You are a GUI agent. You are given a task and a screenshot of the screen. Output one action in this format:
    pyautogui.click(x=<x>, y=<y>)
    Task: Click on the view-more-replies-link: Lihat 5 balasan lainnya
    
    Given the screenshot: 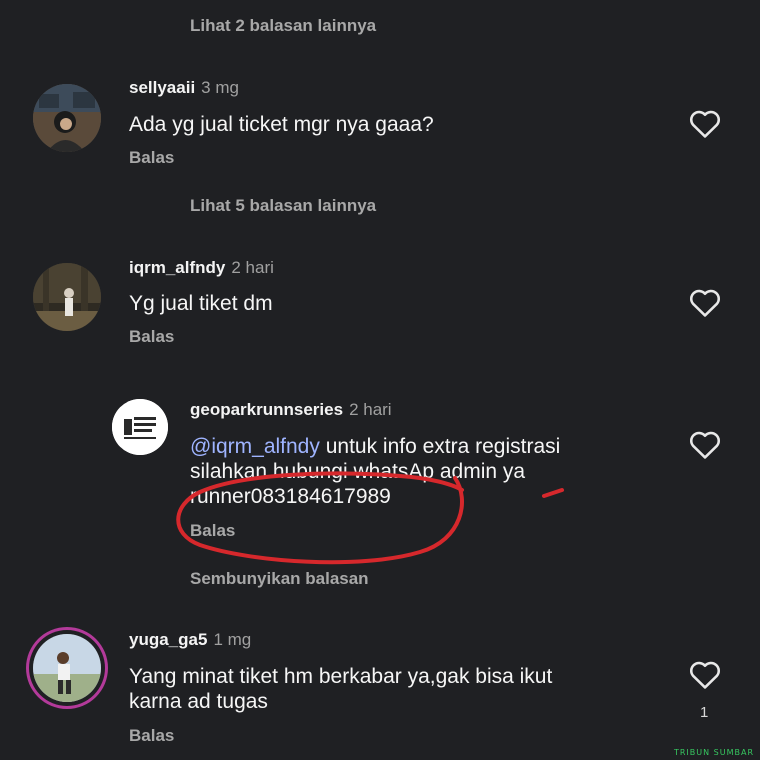 What is the action you would take?
    pyautogui.click(x=283, y=206)
    